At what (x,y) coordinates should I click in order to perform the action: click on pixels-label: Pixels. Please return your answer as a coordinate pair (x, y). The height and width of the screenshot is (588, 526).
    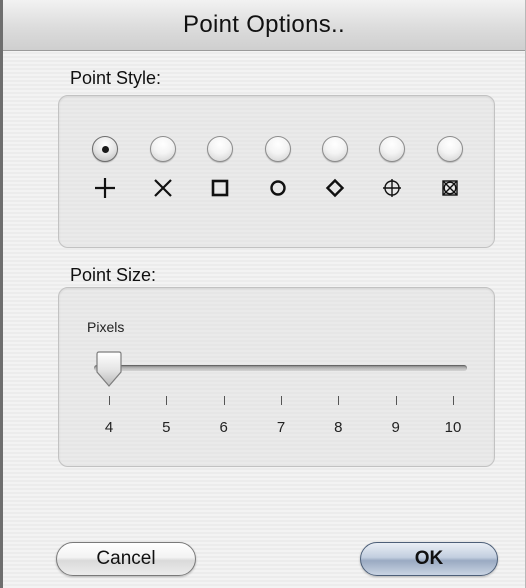
    Looking at the image, I should click on (106, 327).